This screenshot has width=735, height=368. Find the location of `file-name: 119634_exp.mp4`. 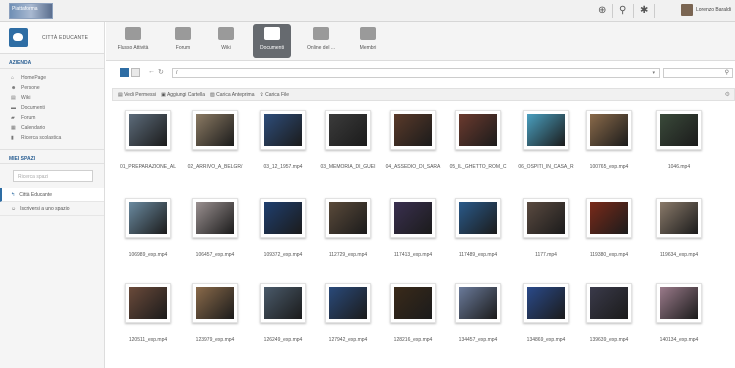

file-name: 119634_exp.mp4 is located at coordinates (679, 255).